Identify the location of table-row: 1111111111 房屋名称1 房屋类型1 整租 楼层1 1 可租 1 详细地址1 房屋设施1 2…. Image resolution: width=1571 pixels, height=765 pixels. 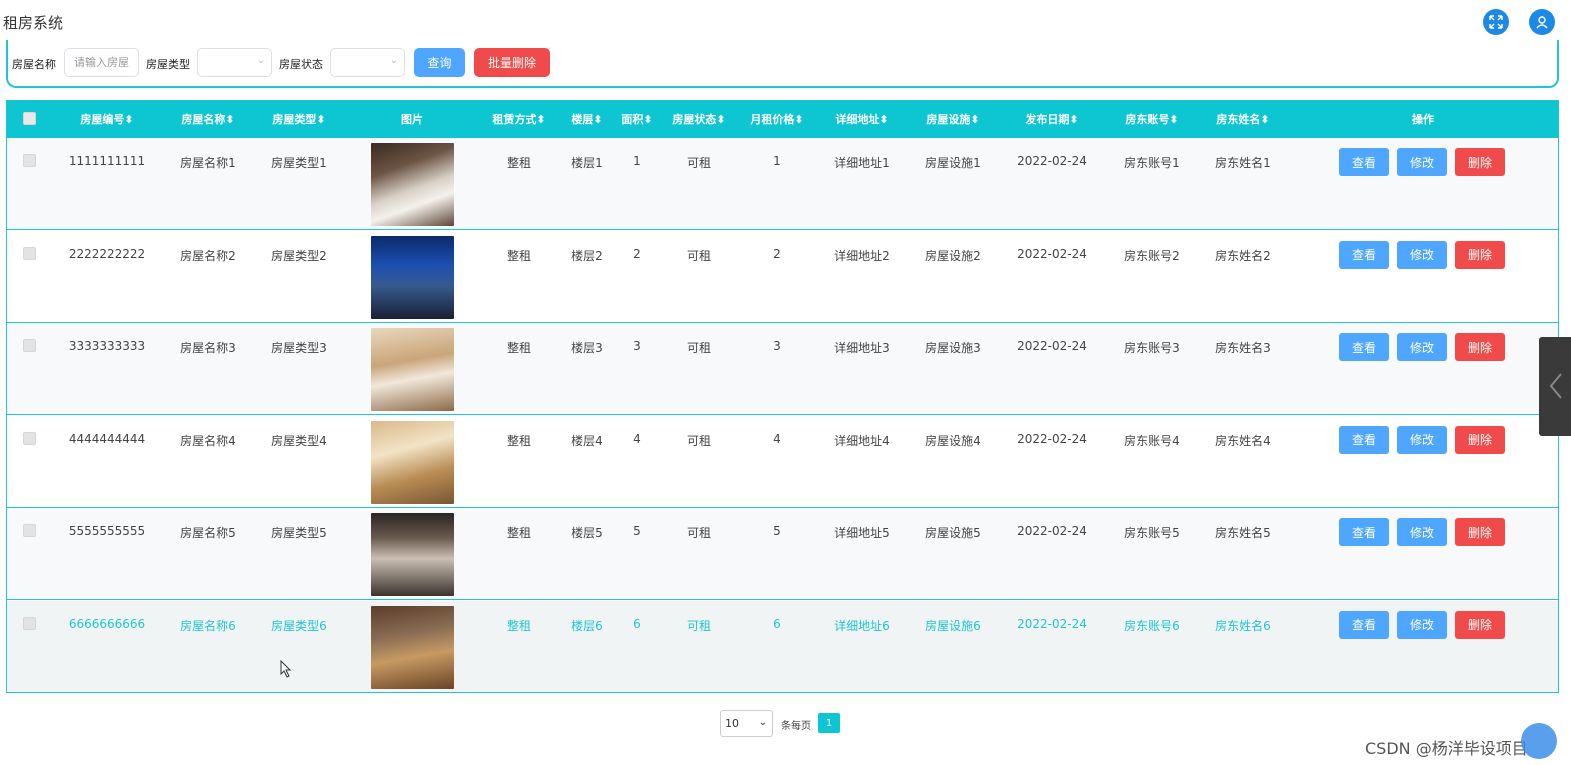
(782, 184).